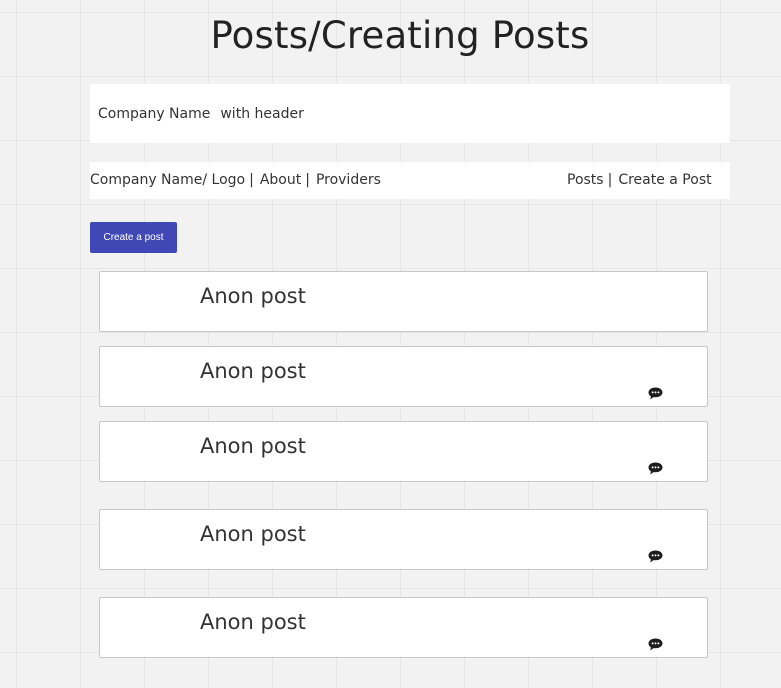  What do you see at coordinates (400, 35) in the screenshot?
I see `page-title: Posts/Creating Posts` at bounding box center [400, 35].